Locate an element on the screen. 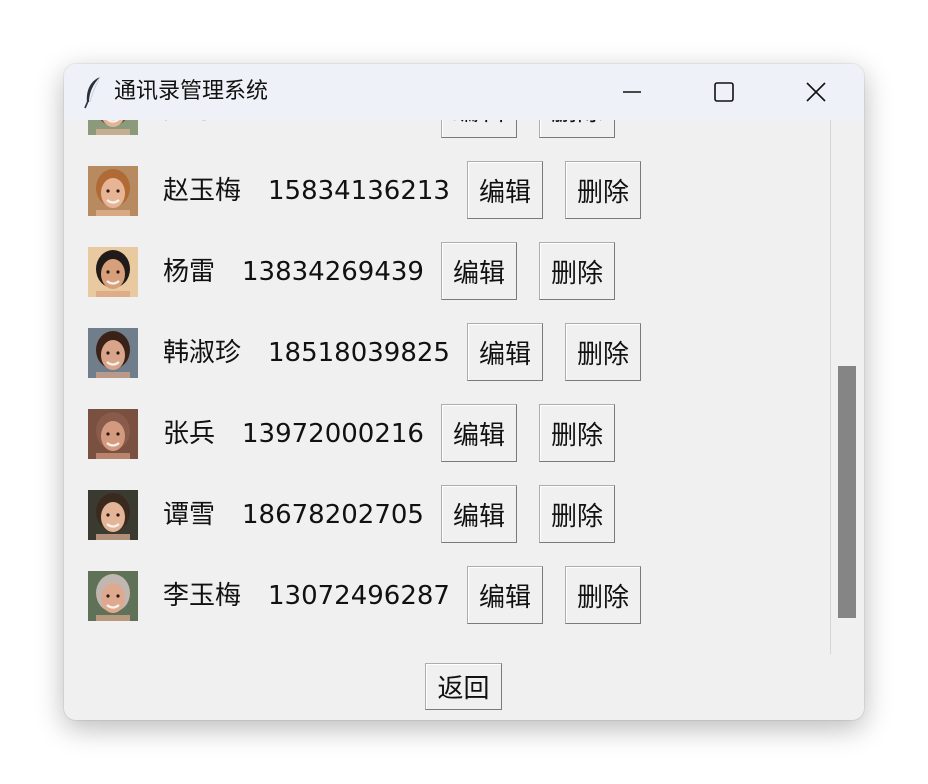 This screenshot has width=928, height=784. contact-row: 韩淑珍 18518039825 编辑 删除 is located at coordinates (447, 352).